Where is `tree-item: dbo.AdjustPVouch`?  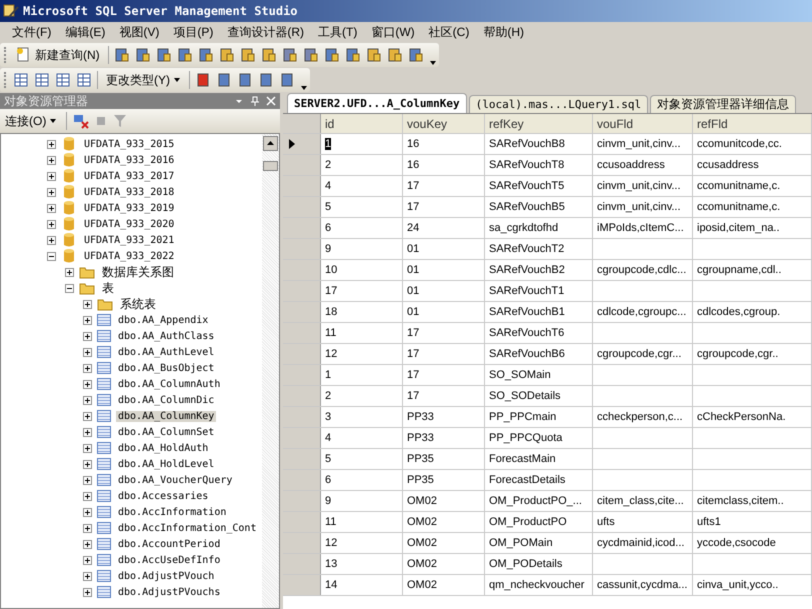 tree-item: dbo.AdjustPVouch is located at coordinates (166, 576).